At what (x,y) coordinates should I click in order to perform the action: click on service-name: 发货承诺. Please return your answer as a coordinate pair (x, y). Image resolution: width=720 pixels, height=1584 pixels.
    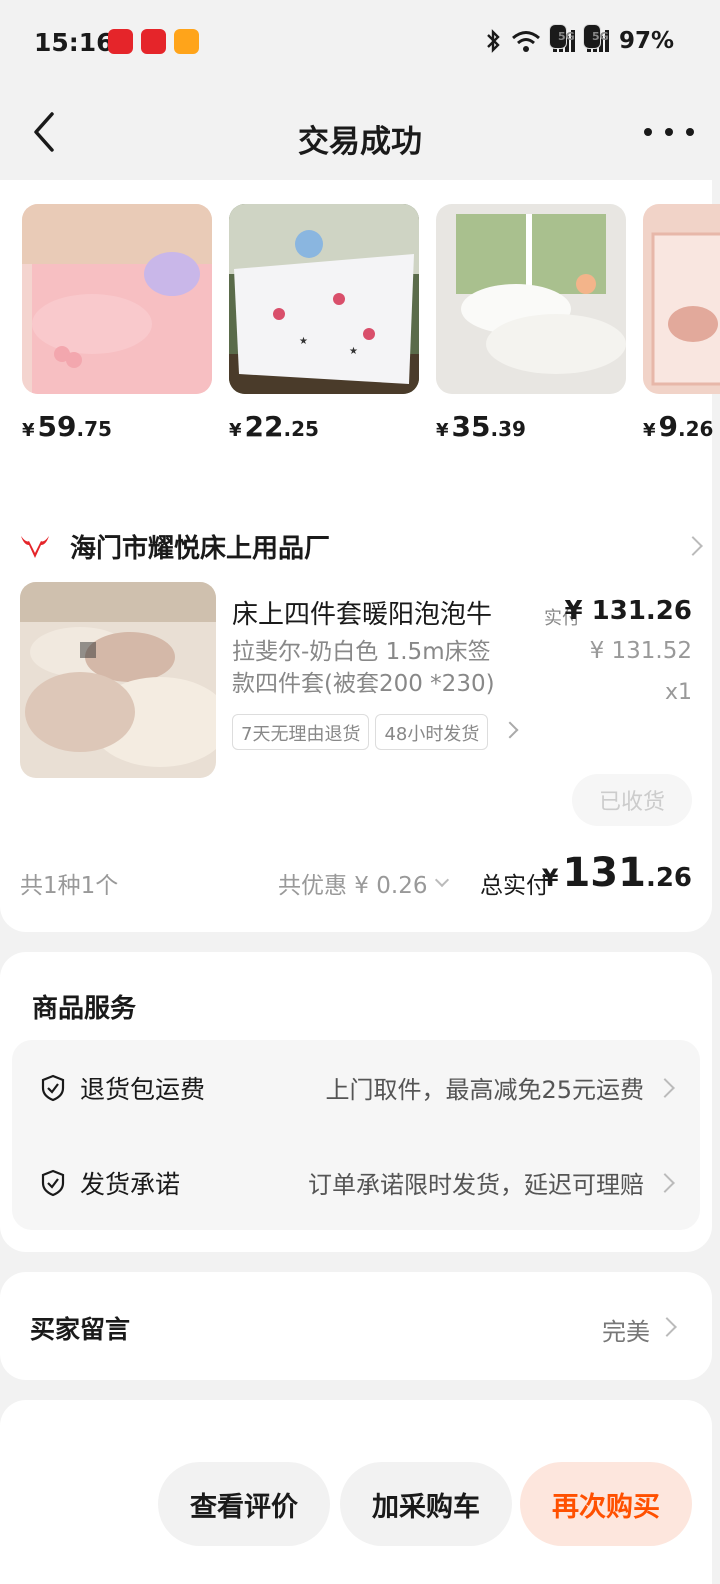
    Looking at the image, I should click on (130, 1184).